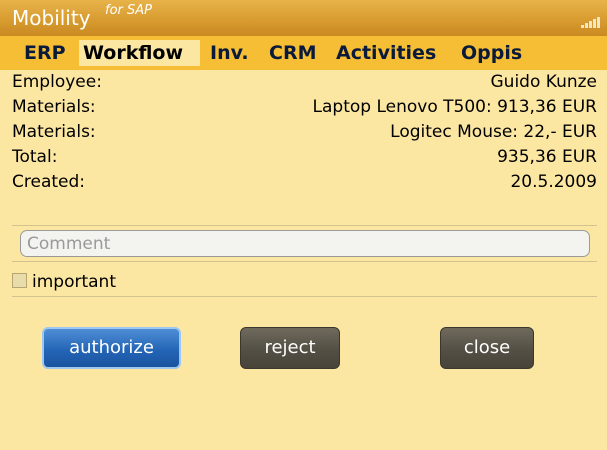 This screenshot has width=607, height=450. What do you see at coordinates (35, 157) in the screenshot?
I see `detail-label: Total:` at bounding box center [35, 157].